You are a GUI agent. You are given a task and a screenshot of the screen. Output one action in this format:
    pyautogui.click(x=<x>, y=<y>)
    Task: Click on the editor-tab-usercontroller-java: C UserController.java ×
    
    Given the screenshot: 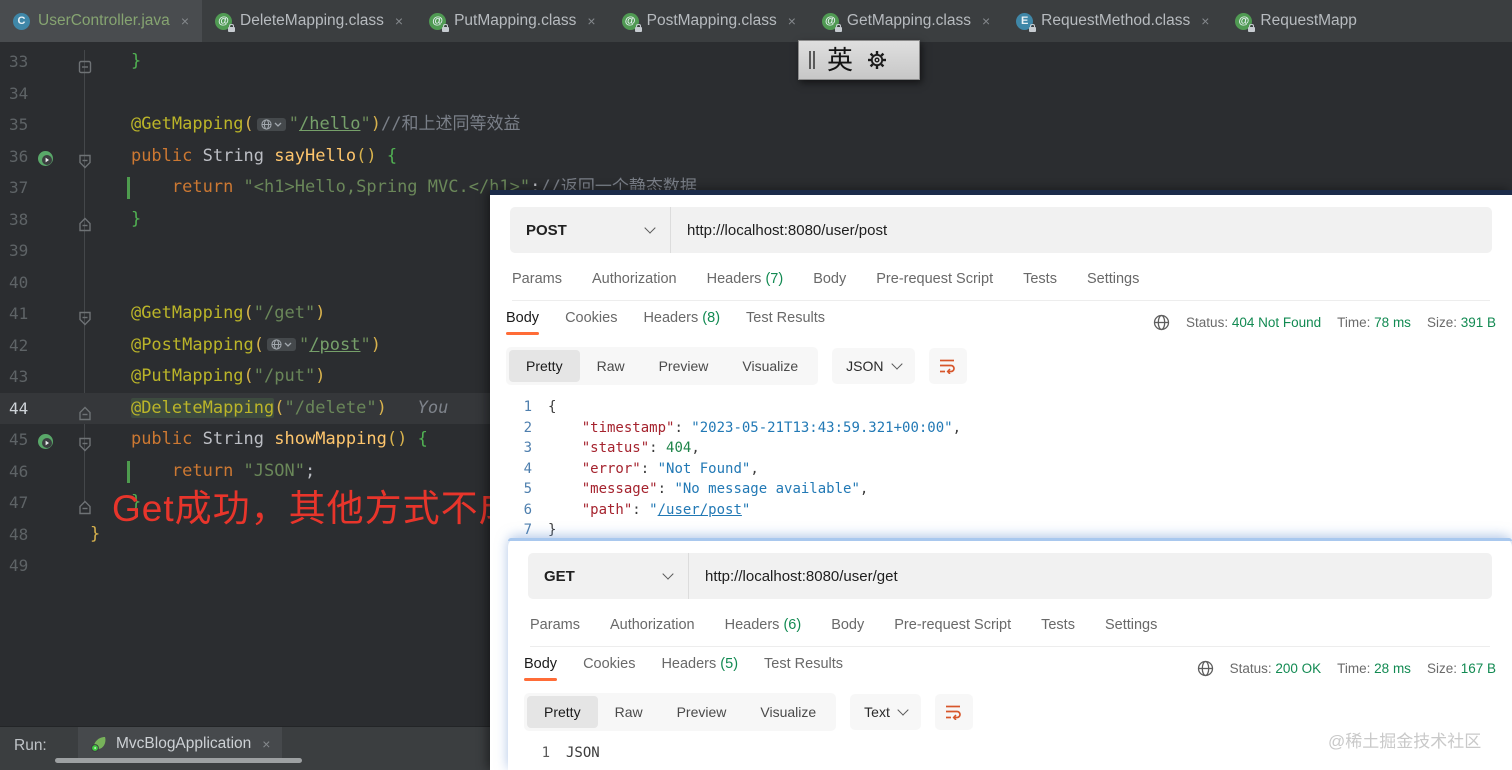 What is the action you would take?
    pyautogui.click(x=101, y=21)
    